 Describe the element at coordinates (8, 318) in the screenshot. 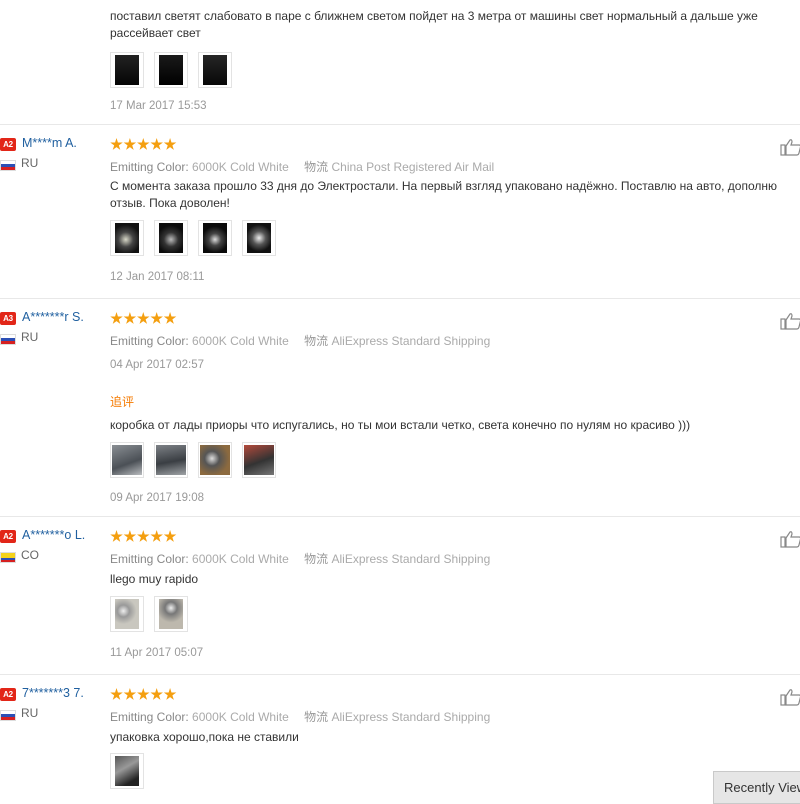

I see `level-badge: A3` at that location.